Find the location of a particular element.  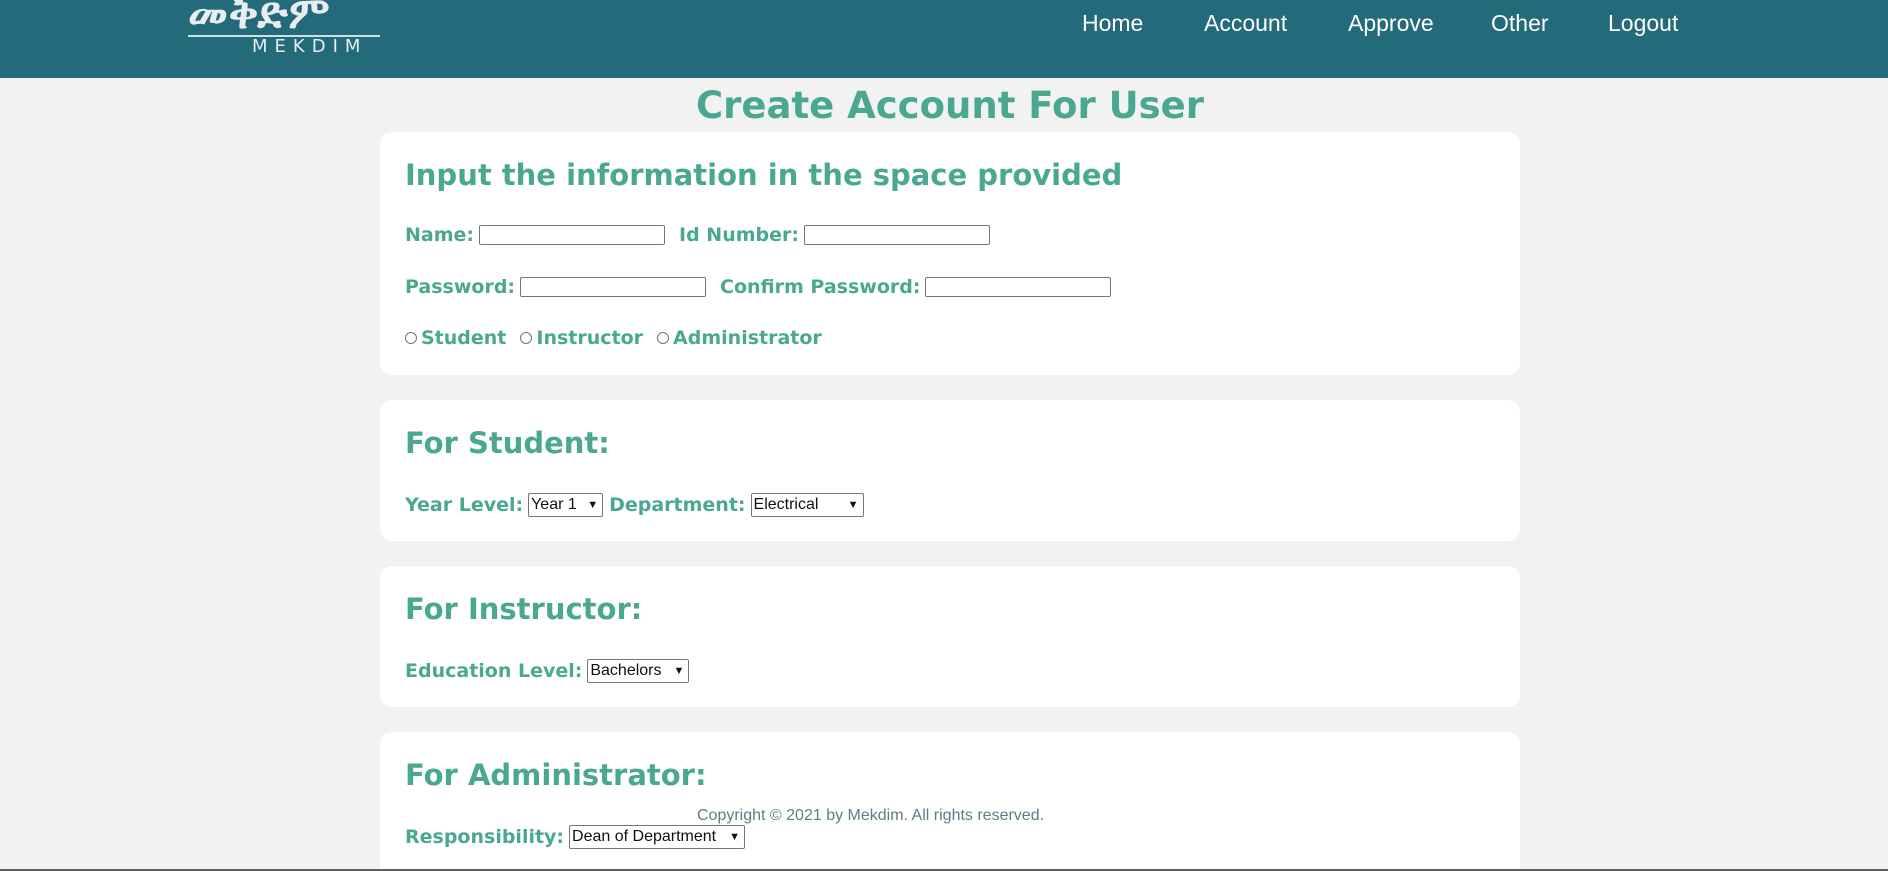

nav-approve-link: Approve is located at coordinates (1391, 23).